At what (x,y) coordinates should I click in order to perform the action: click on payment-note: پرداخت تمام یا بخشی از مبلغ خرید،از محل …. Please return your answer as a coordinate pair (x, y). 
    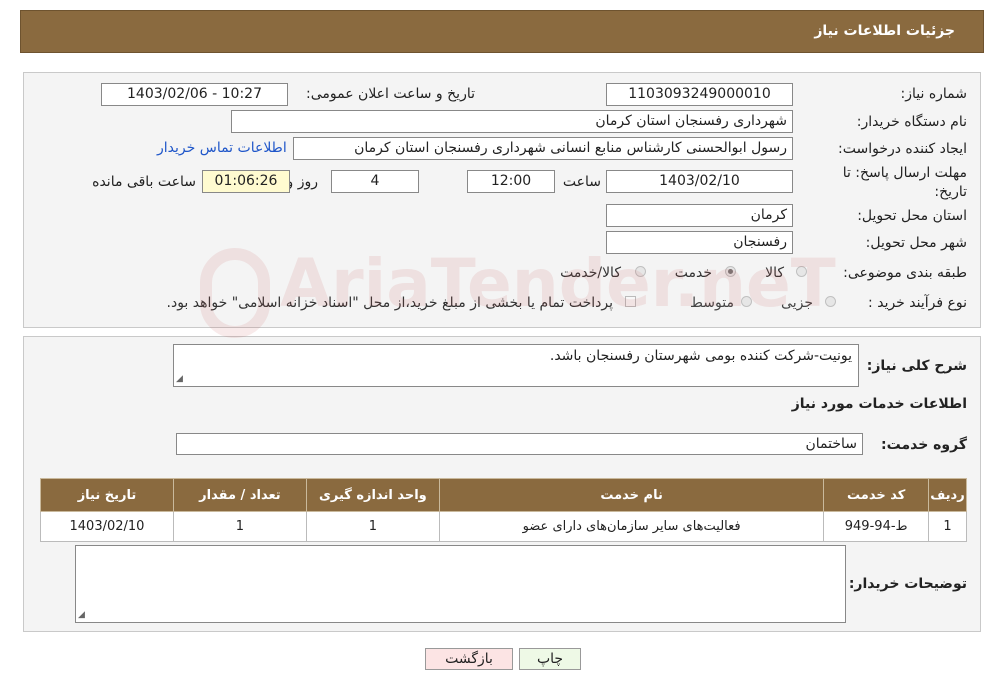
    Looking at the image, I should click on (389, 303).